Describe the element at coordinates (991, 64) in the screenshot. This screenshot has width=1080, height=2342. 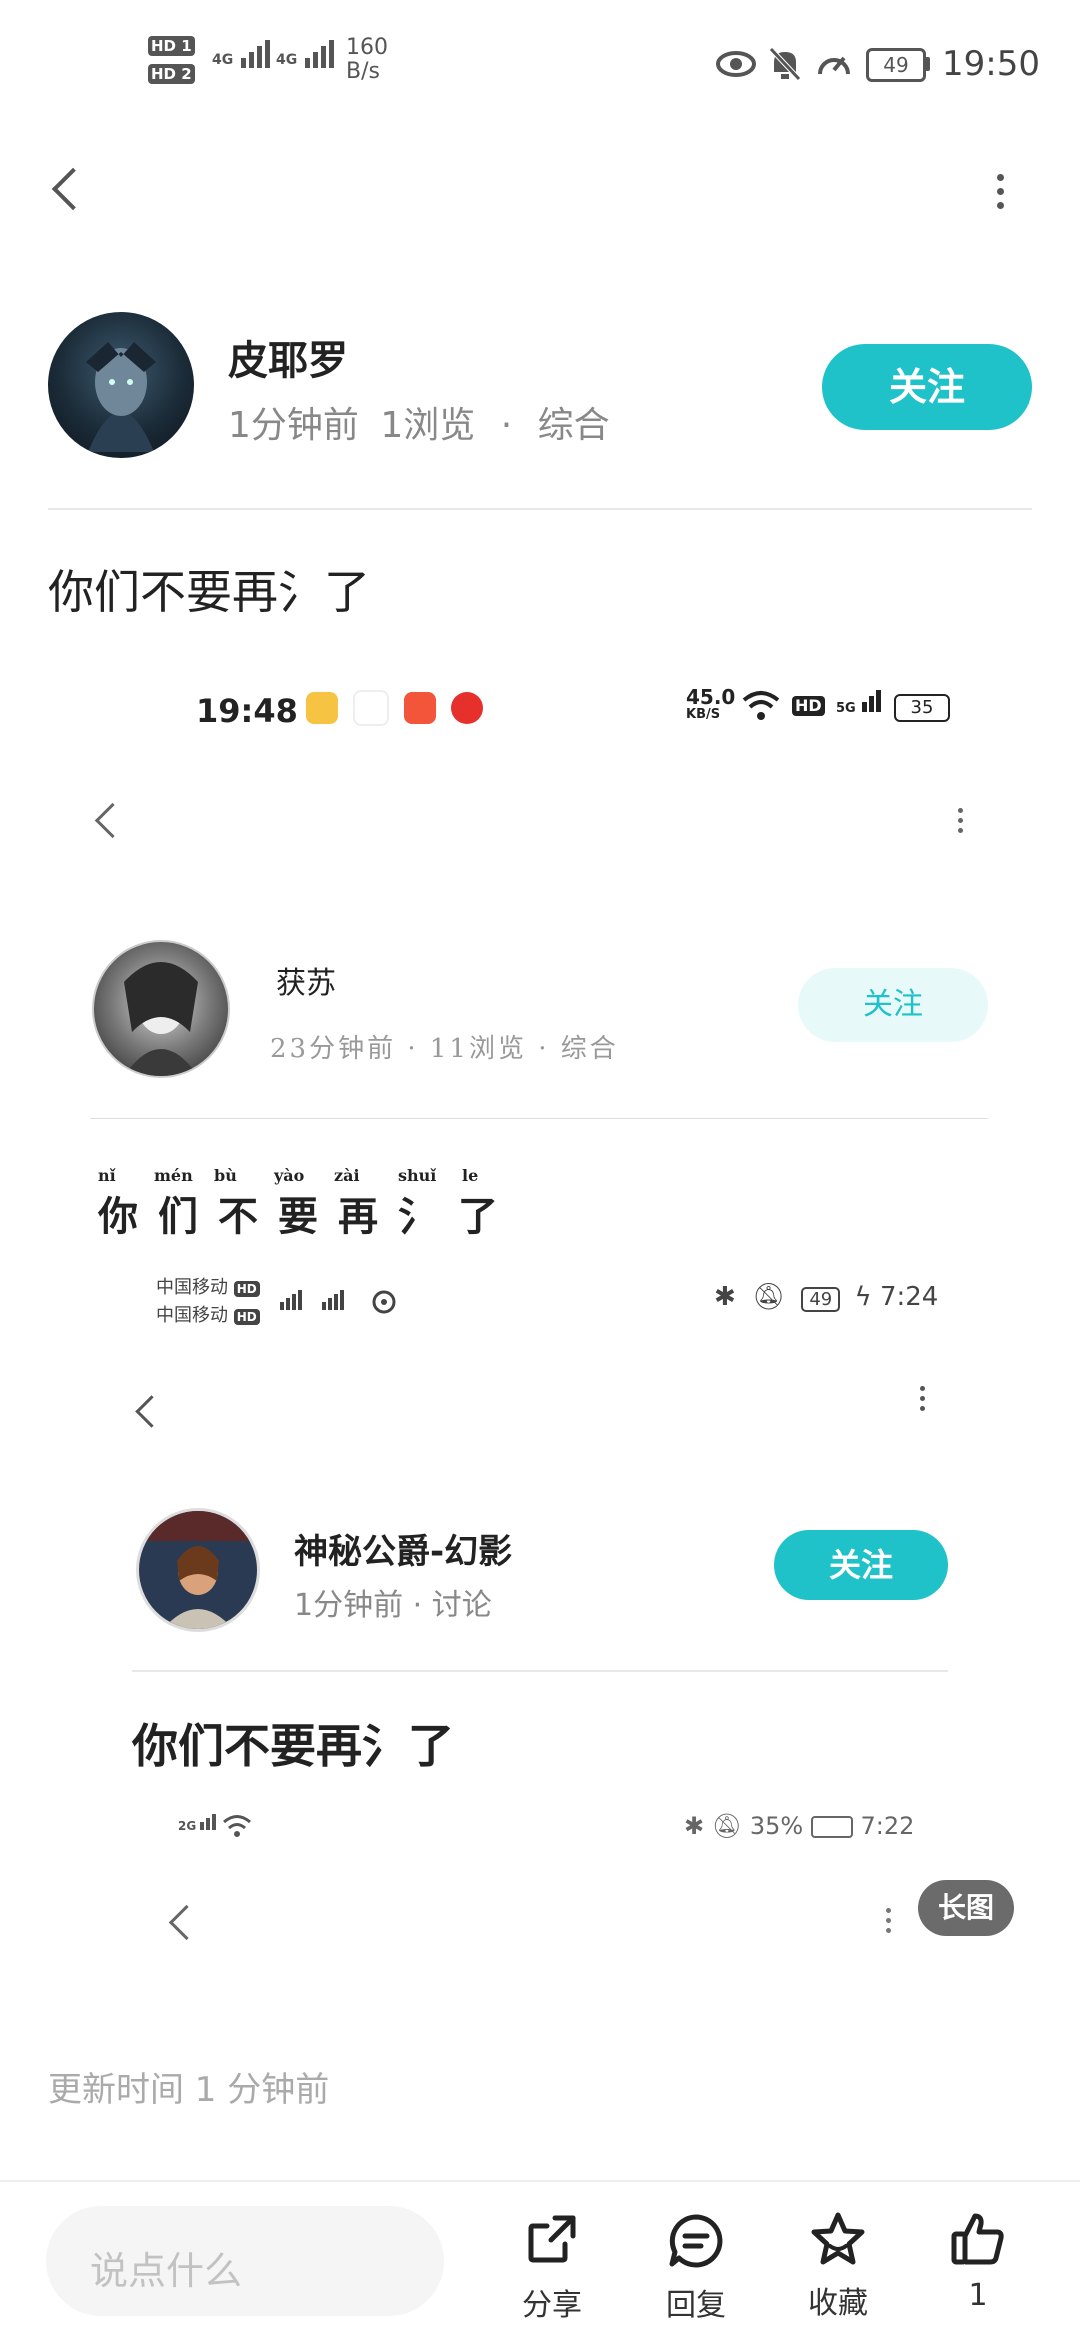
I see `clock: 19:50` at that location.